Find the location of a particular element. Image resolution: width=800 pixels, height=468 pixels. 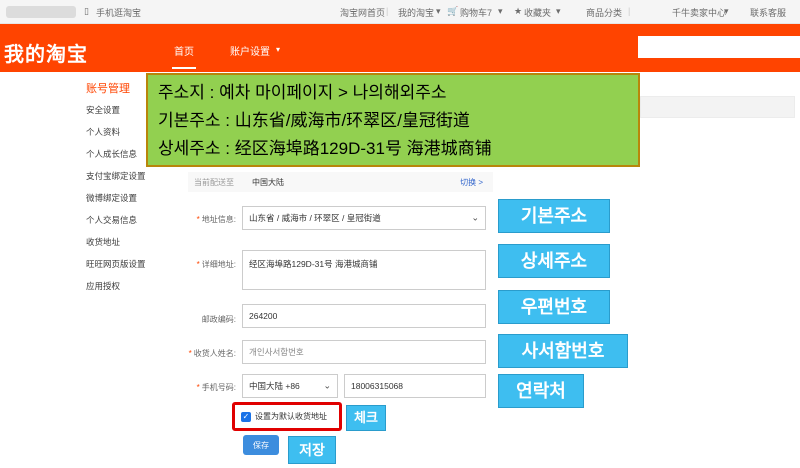

my-taobao-link: 我的淘宝 is located at coordinates (416, 12).